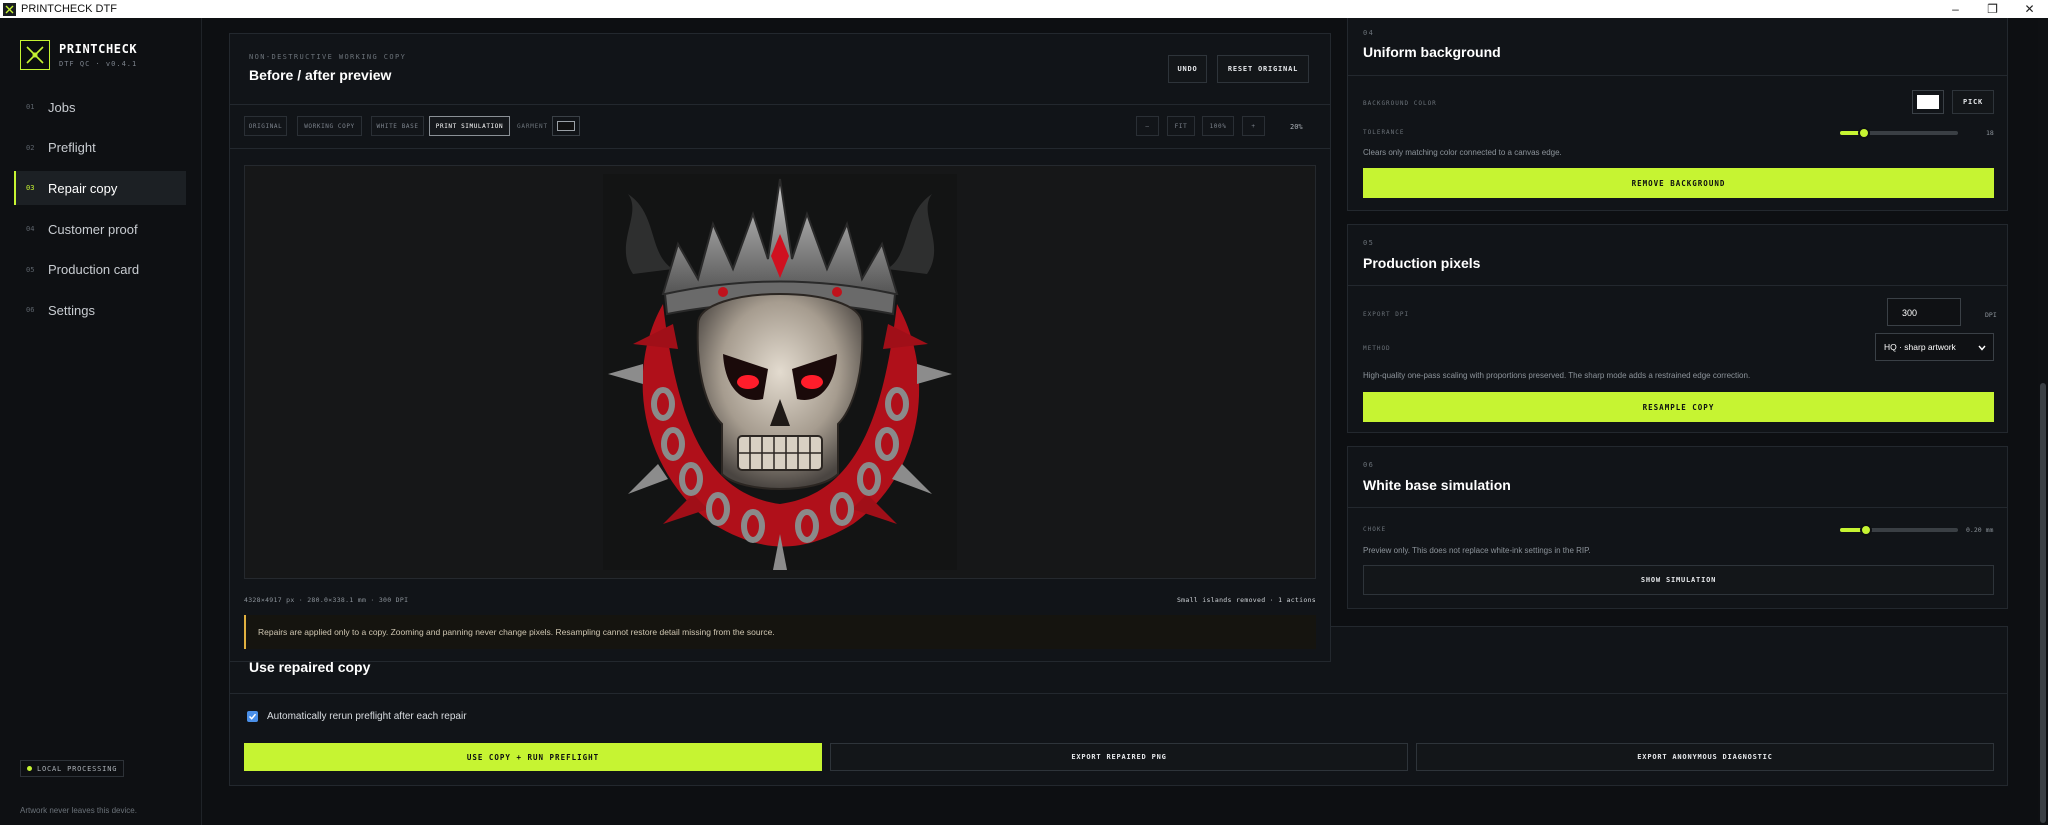 This screenshot has height=825, width=2048. I want to click on zoom-out-button: –, so click(1147, 126).